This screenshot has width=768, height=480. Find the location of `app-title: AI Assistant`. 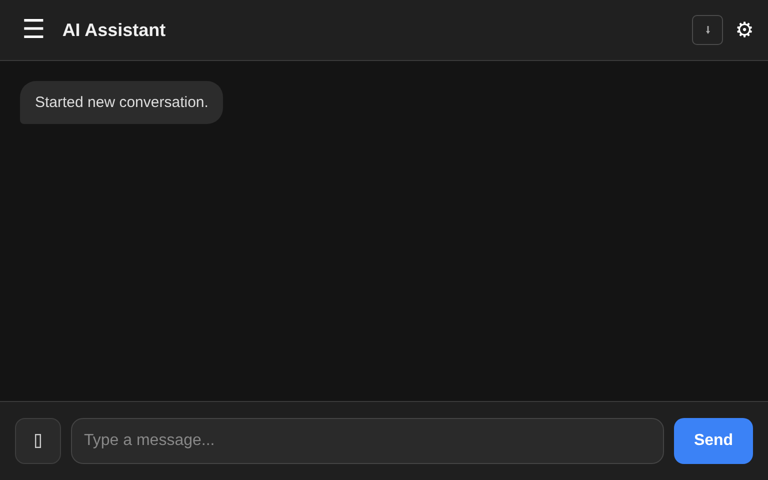

app-title: AI Assistant is located at coordinates (114, 30).